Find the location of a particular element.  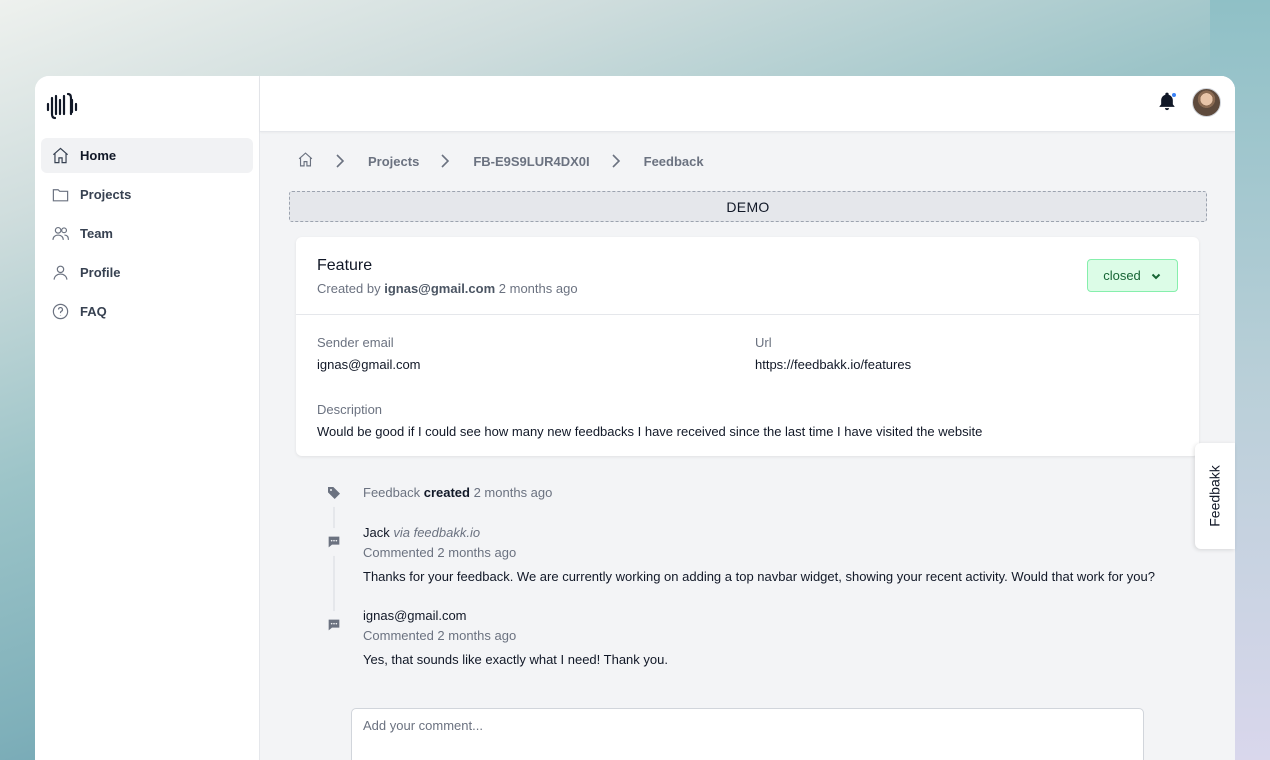

breadcrumb-home is located at coordinates (305, 161).